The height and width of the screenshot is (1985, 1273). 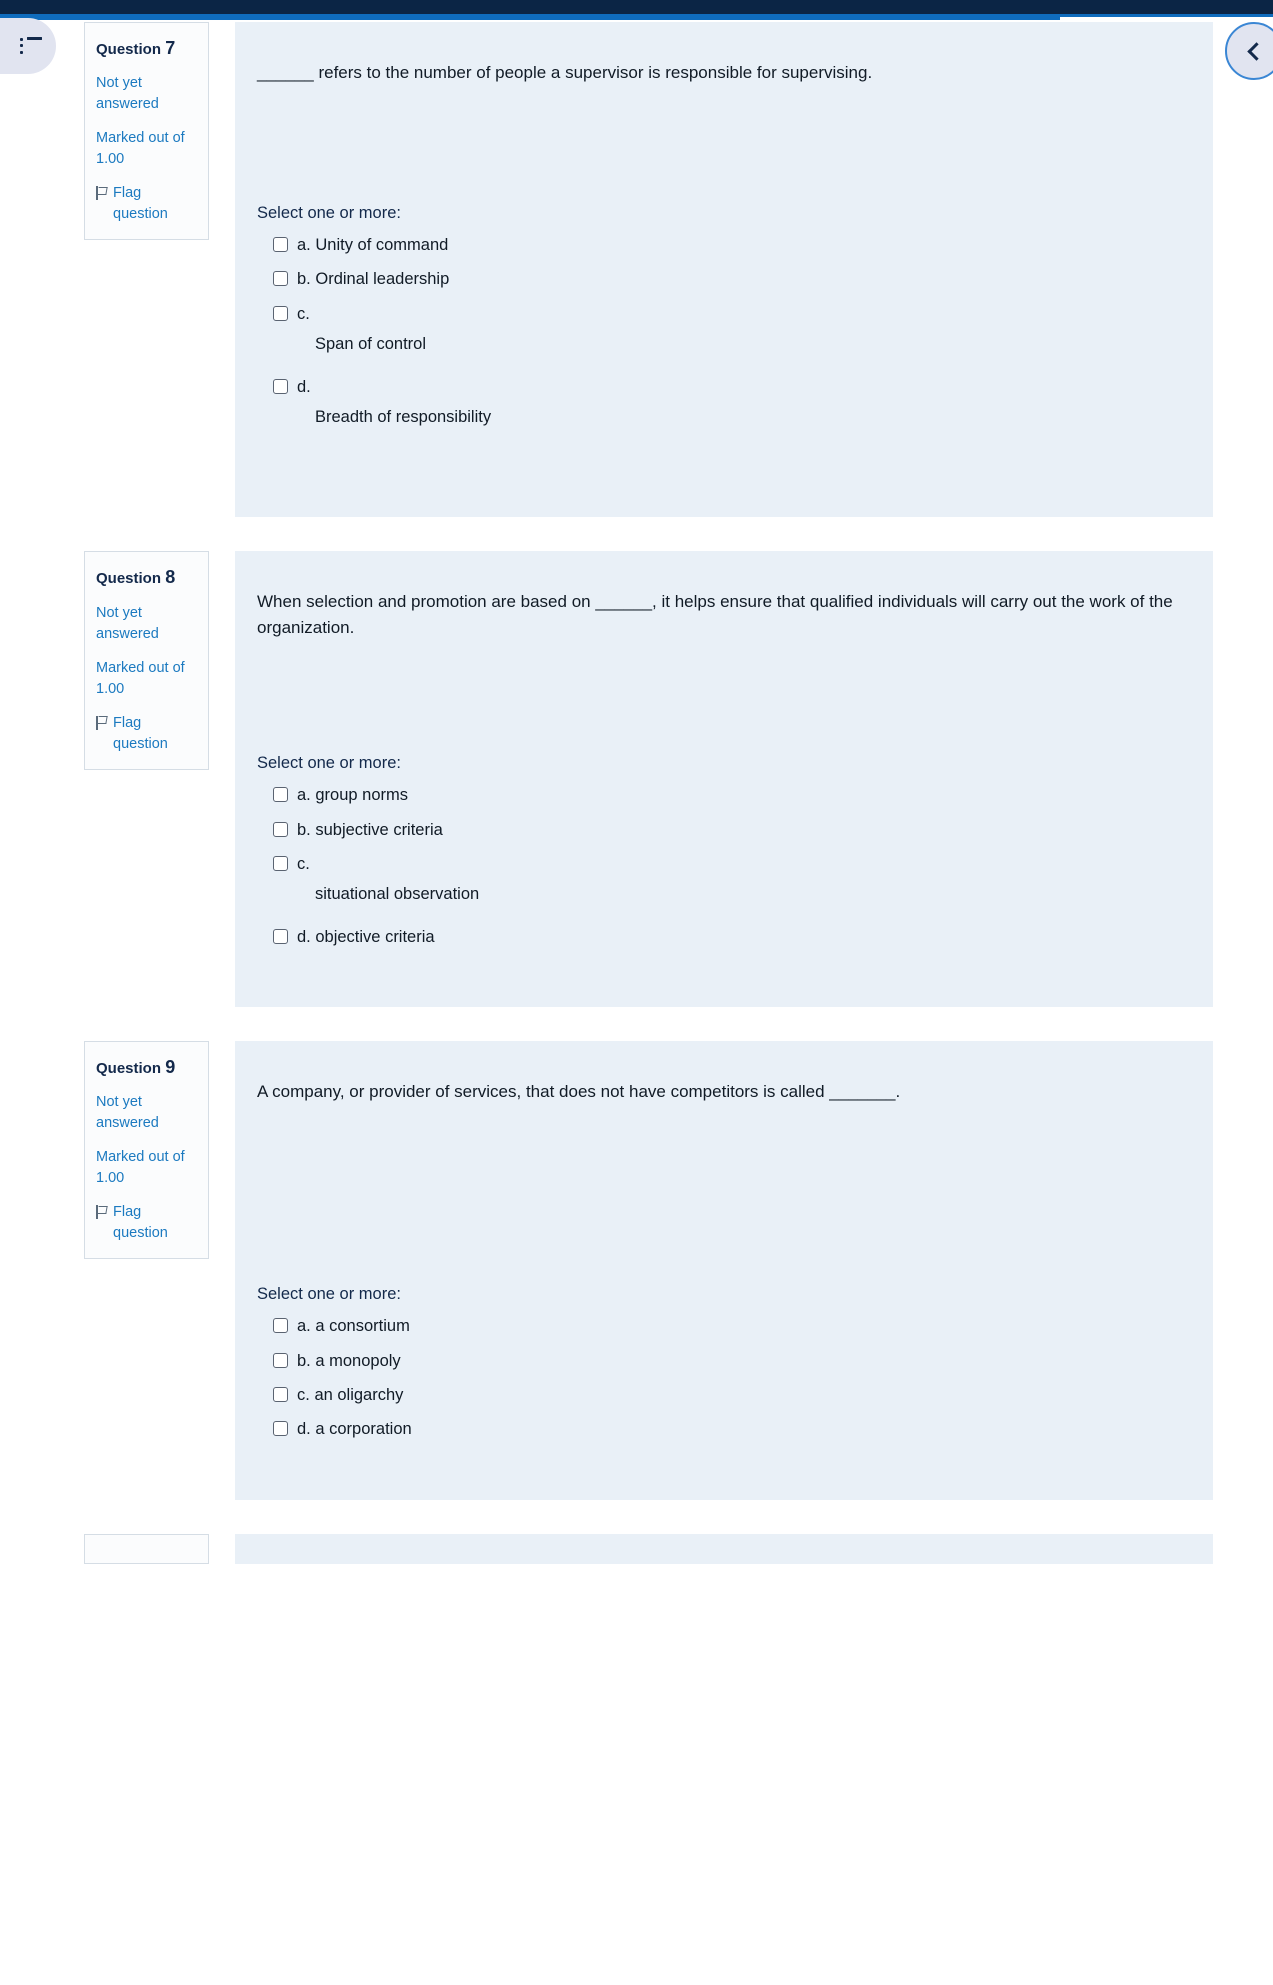 What do you see at coordinates (720, 330) in the screenshot?
I see `option-item: c. Span of control` at bounding box center [720, 330].